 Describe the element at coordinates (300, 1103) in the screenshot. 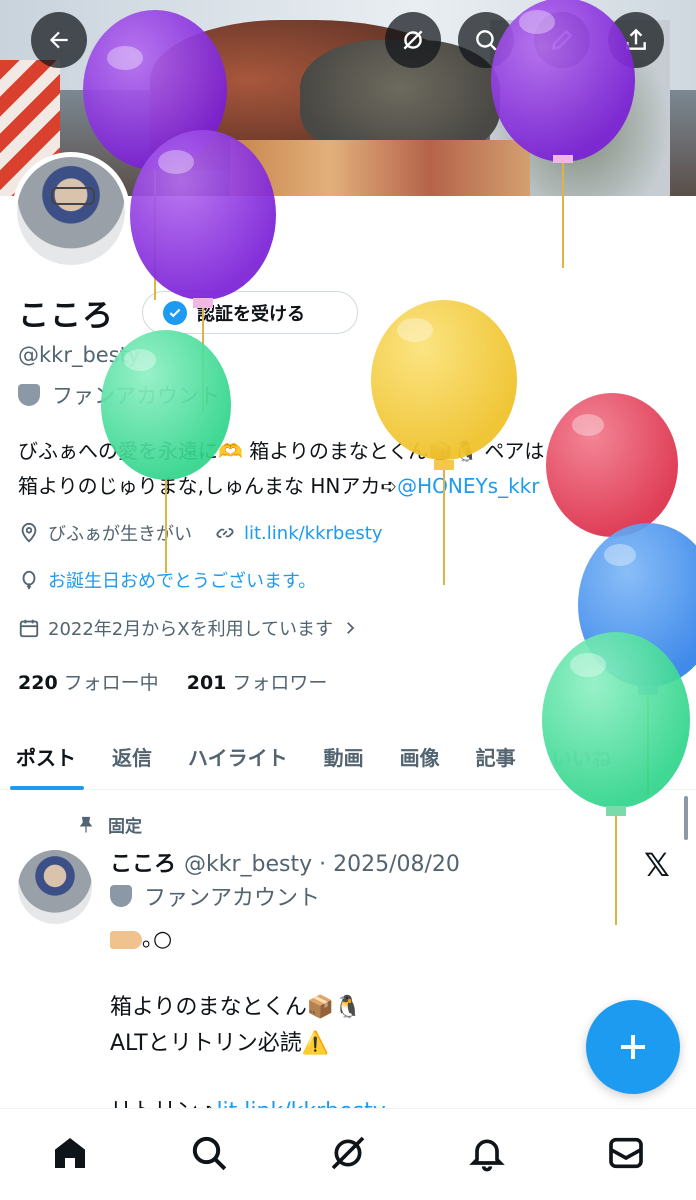

I see `post-link: lit.link/kkrbesty` at that location.